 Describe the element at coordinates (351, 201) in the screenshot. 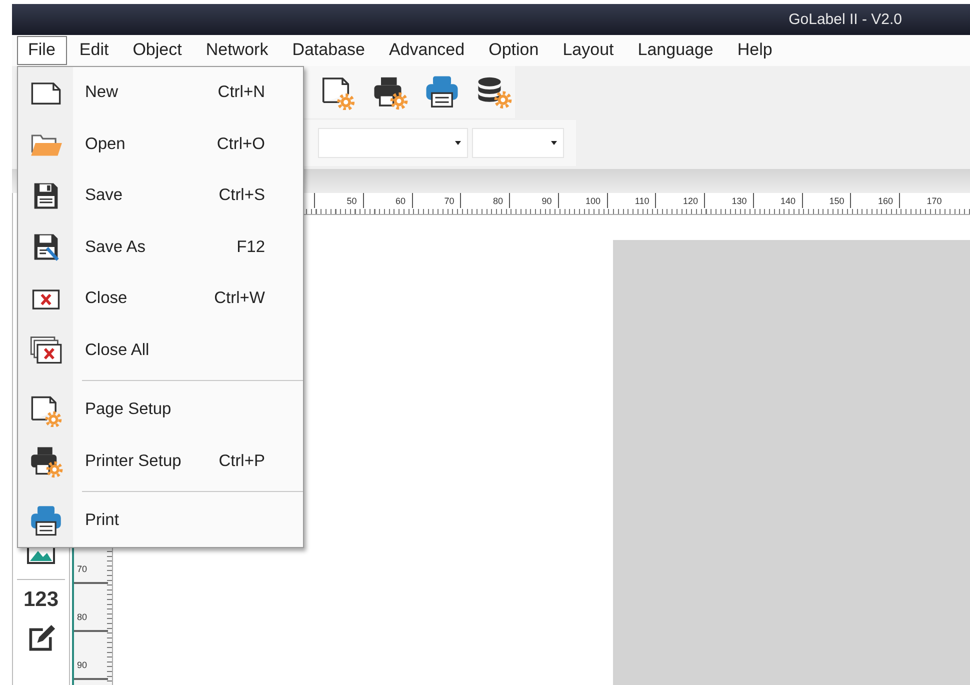

I see `ruler-label: 50` at that location.